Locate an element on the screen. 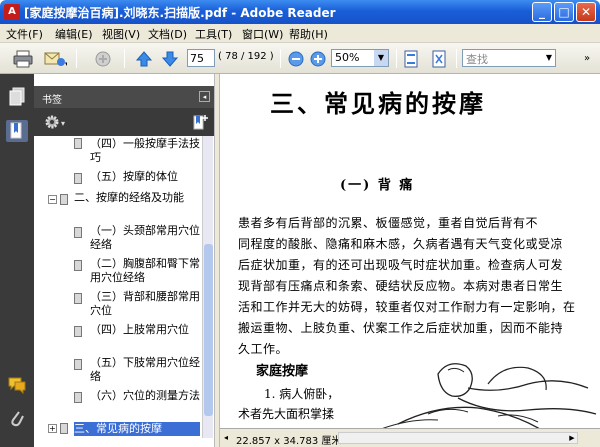 Image resolution: width=600 pixels, height=447 pixels. print-button is located at coordinates (23, 58).